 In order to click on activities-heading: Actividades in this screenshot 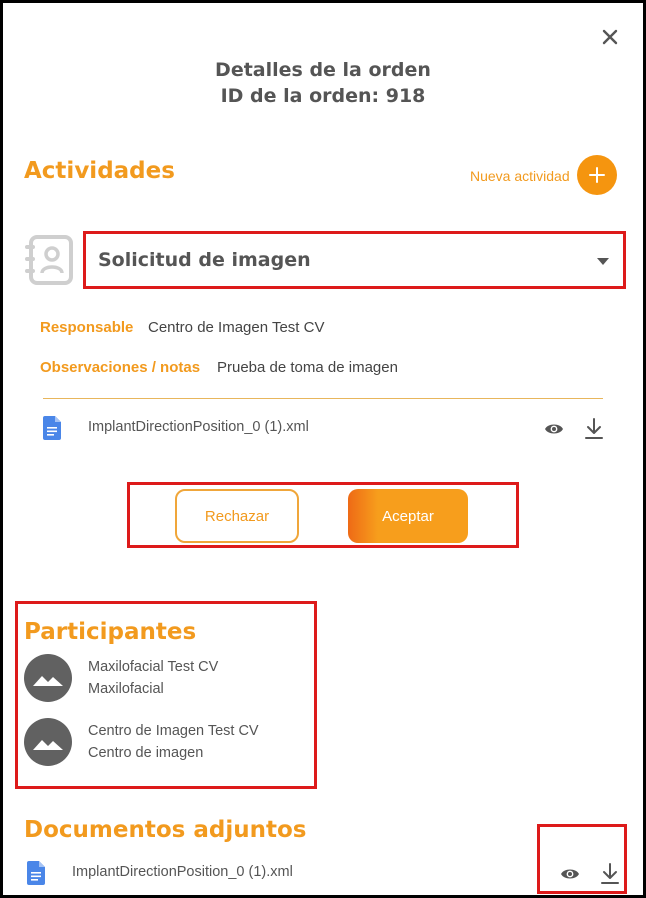, I will do `click(99, 171)`.